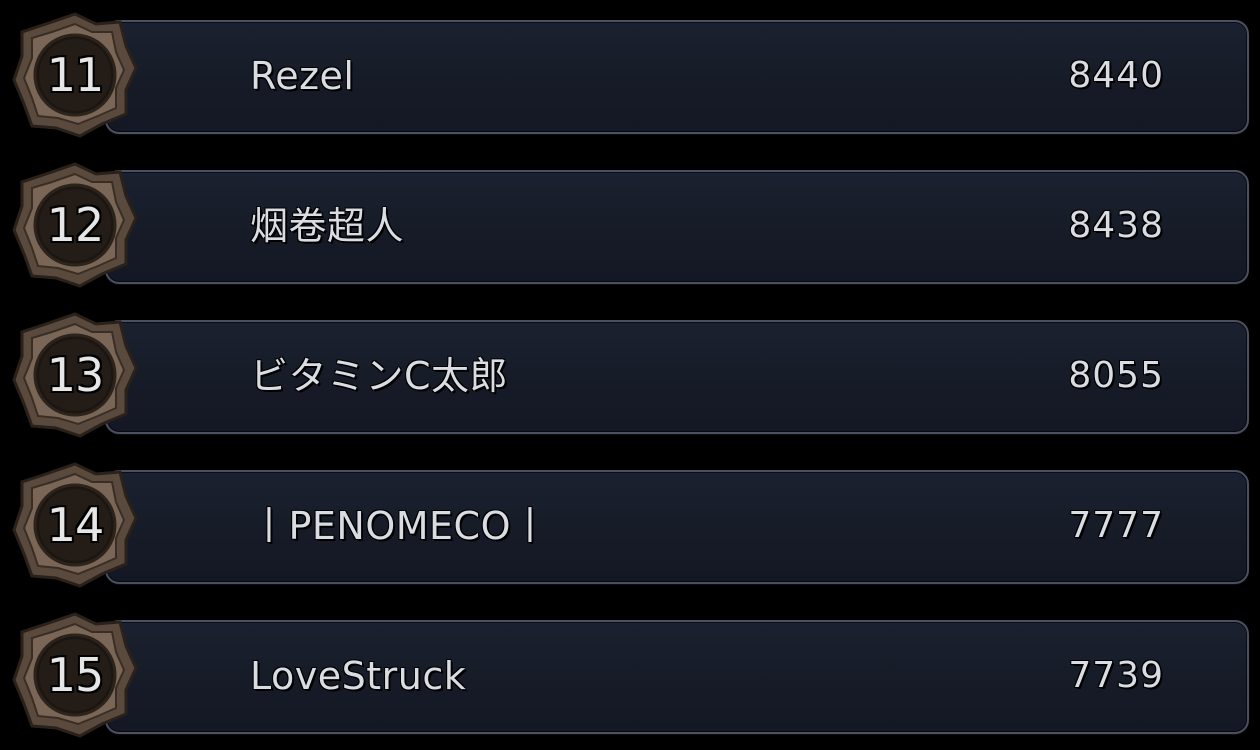 Image resolution: width=1260 pixels, height=750 pixels. I want to click on player-score: 8055, so click(1116, 375).